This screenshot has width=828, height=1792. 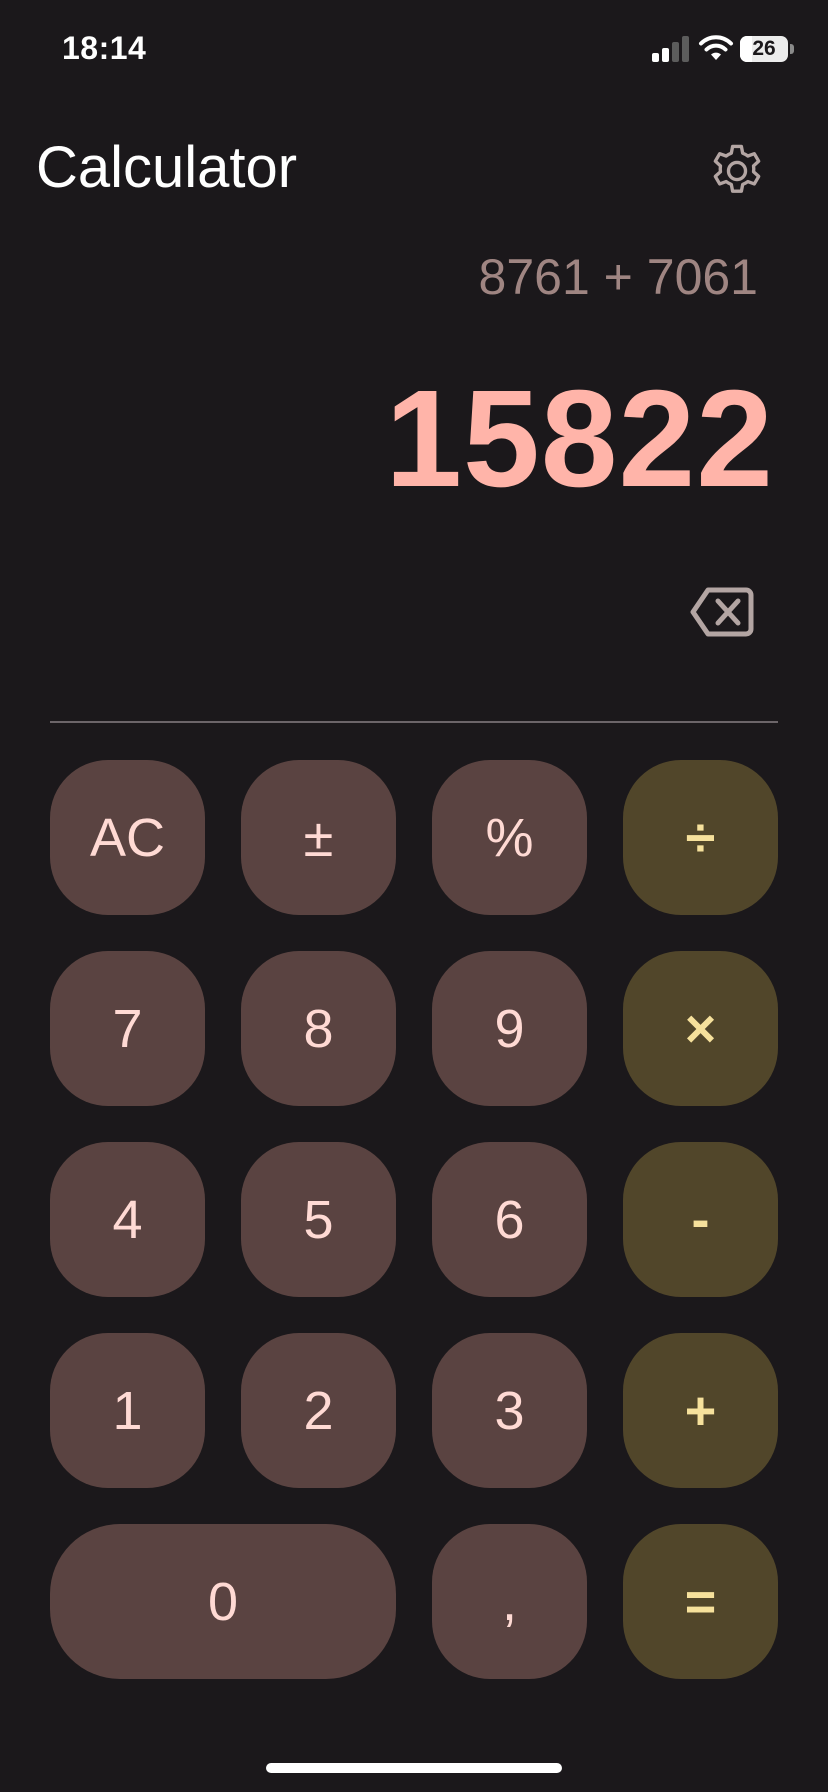 I want to click on key-7: 7, so click(x=127, y=1028).